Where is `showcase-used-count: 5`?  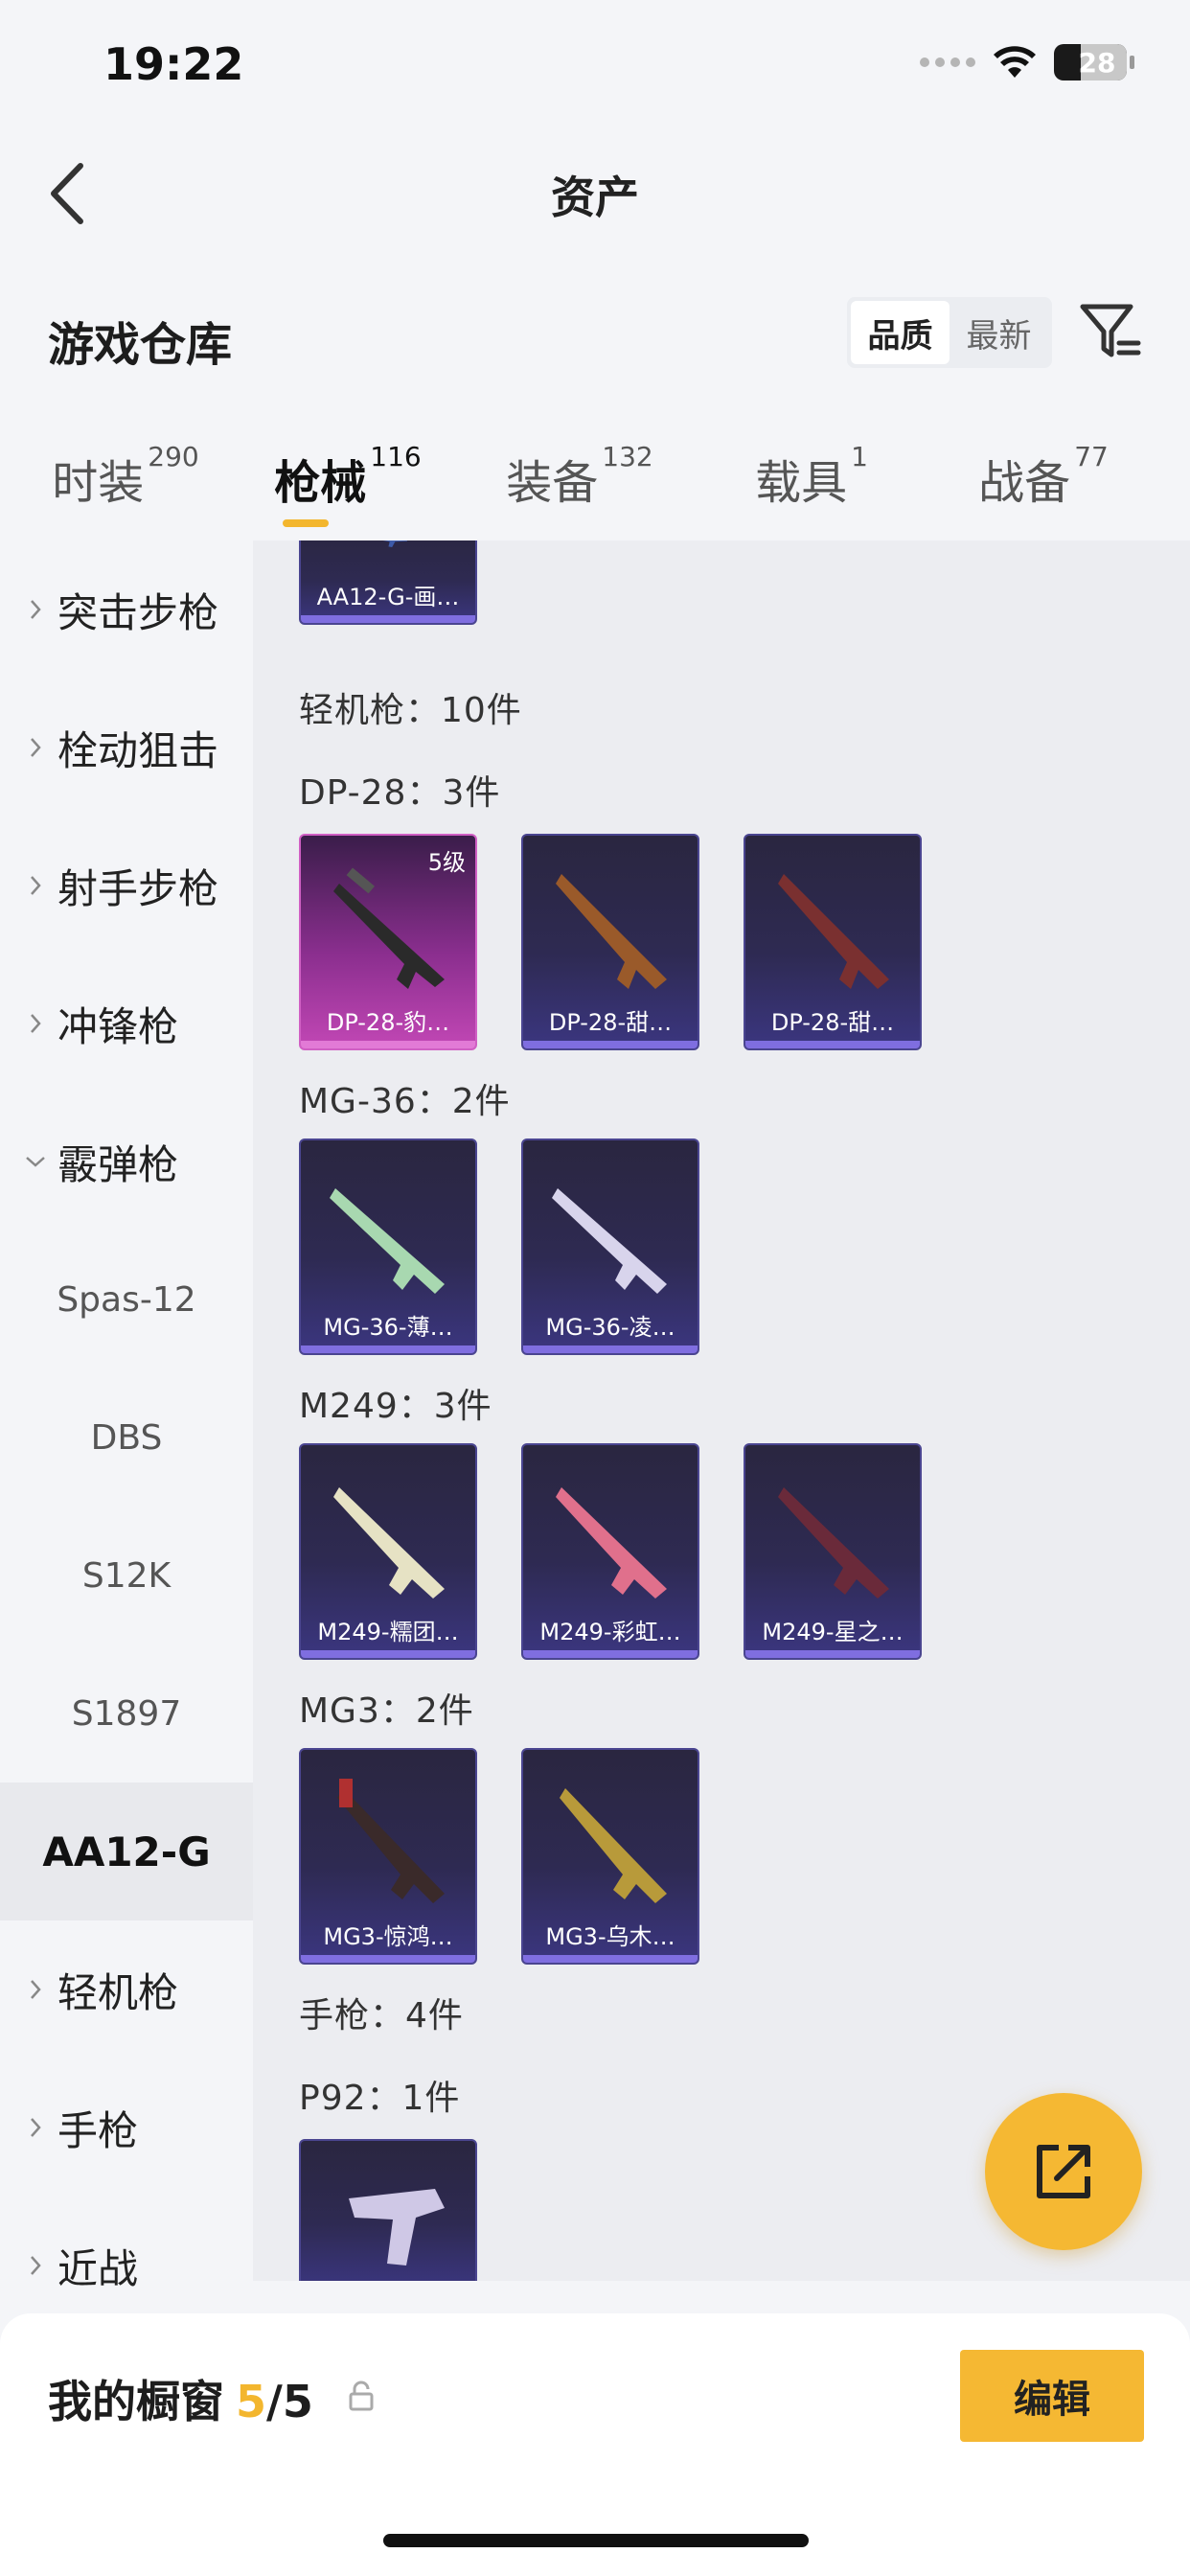 showcase-used-count: 5 is located at coordinates (251, 2401).